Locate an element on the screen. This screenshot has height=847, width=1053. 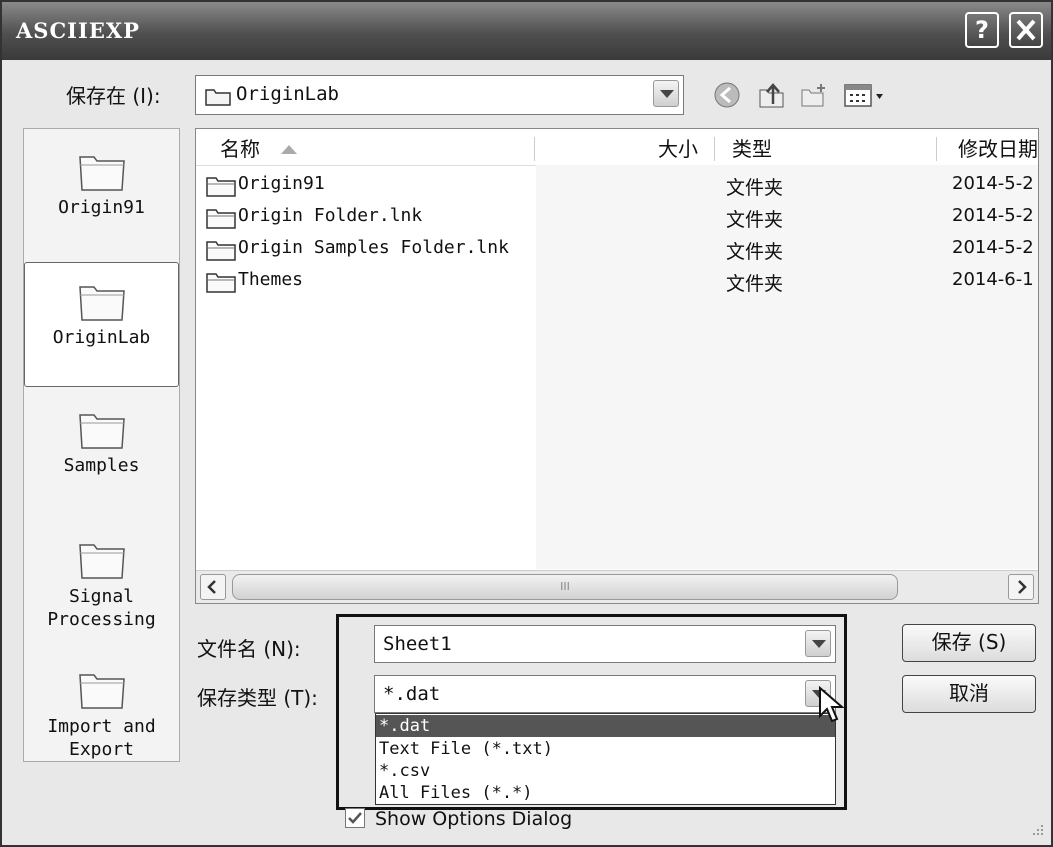
file-row: Themes 文件夹 2014-6-1 is located at coordinates (621, 283).